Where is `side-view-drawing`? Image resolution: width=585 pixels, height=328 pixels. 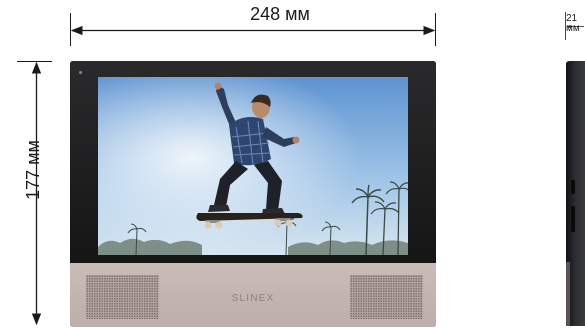 side-view-drawing is located at coordinates (575, 193).